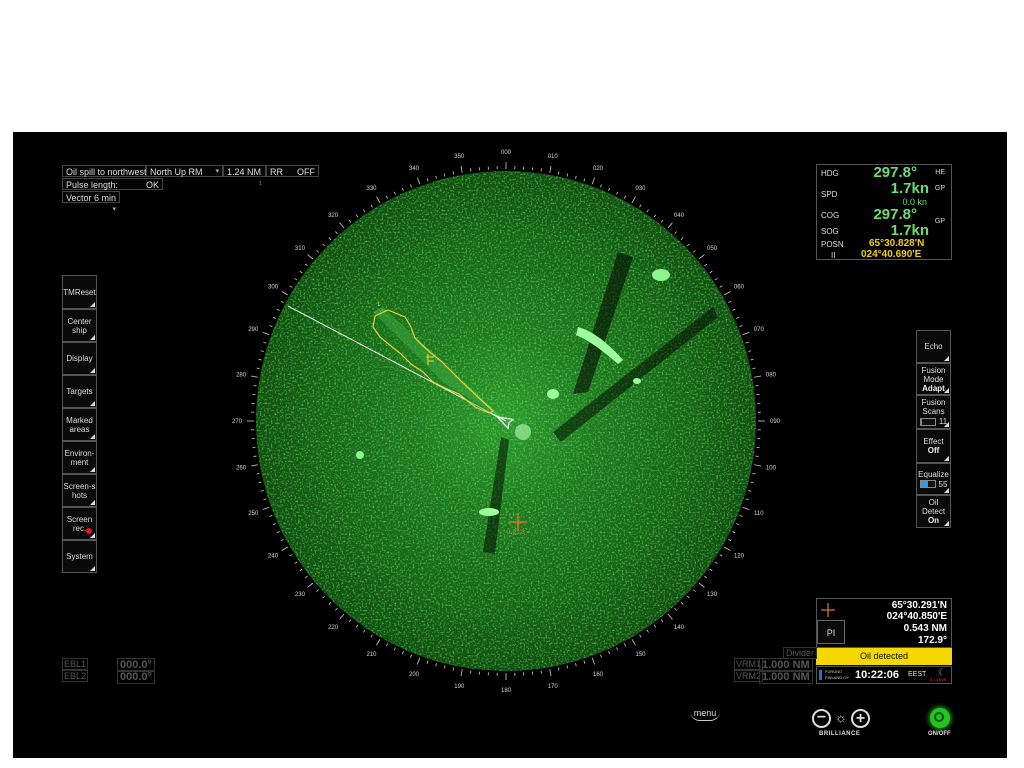 This screenshot has height=768, width=1024. Describe the element at coordinates (933, 441) in the screenshot. I see `effect-label: Effect` at that location.